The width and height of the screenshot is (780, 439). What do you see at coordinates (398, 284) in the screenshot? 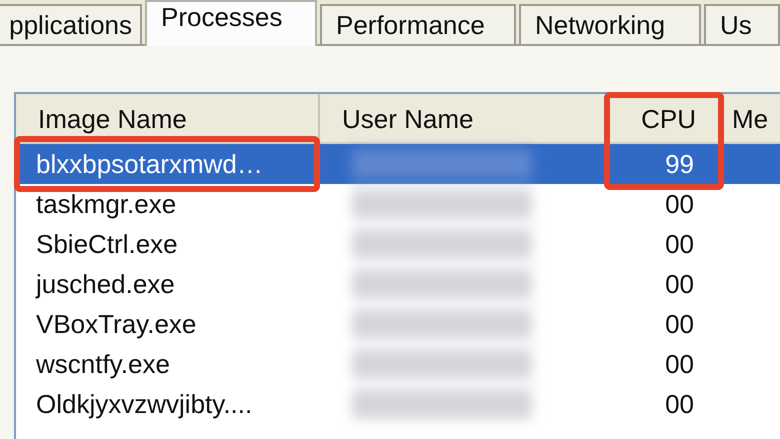
I see `process-row: jusched.exe 00` at bounding box center [398, 284].